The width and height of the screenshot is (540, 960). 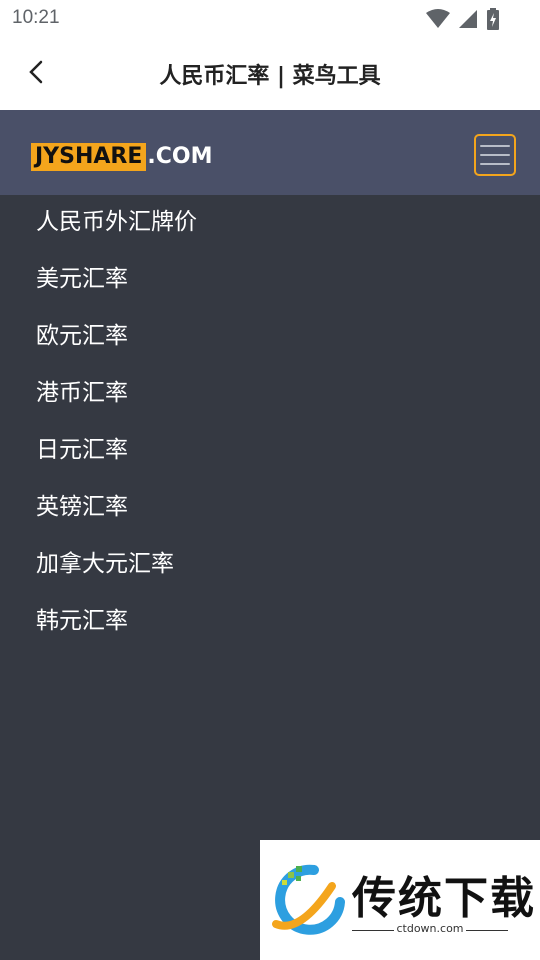 I want to click on signal-icon, so click(x=468, y=21).